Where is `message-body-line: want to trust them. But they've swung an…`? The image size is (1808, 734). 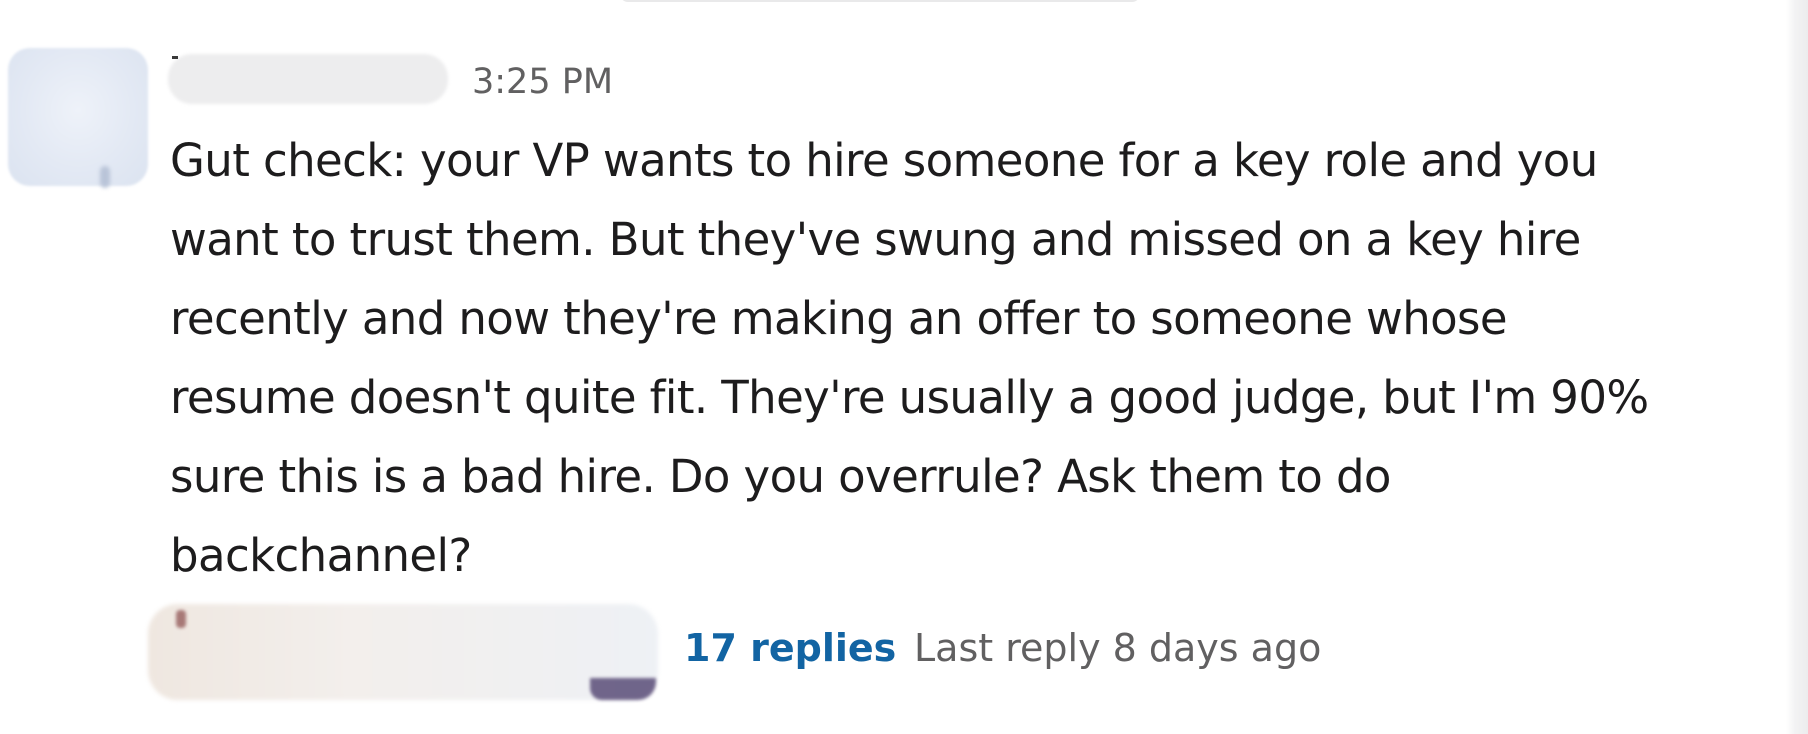 message-body-line: want to trust them. But they've swung an… is located at coordinates (875, 239).